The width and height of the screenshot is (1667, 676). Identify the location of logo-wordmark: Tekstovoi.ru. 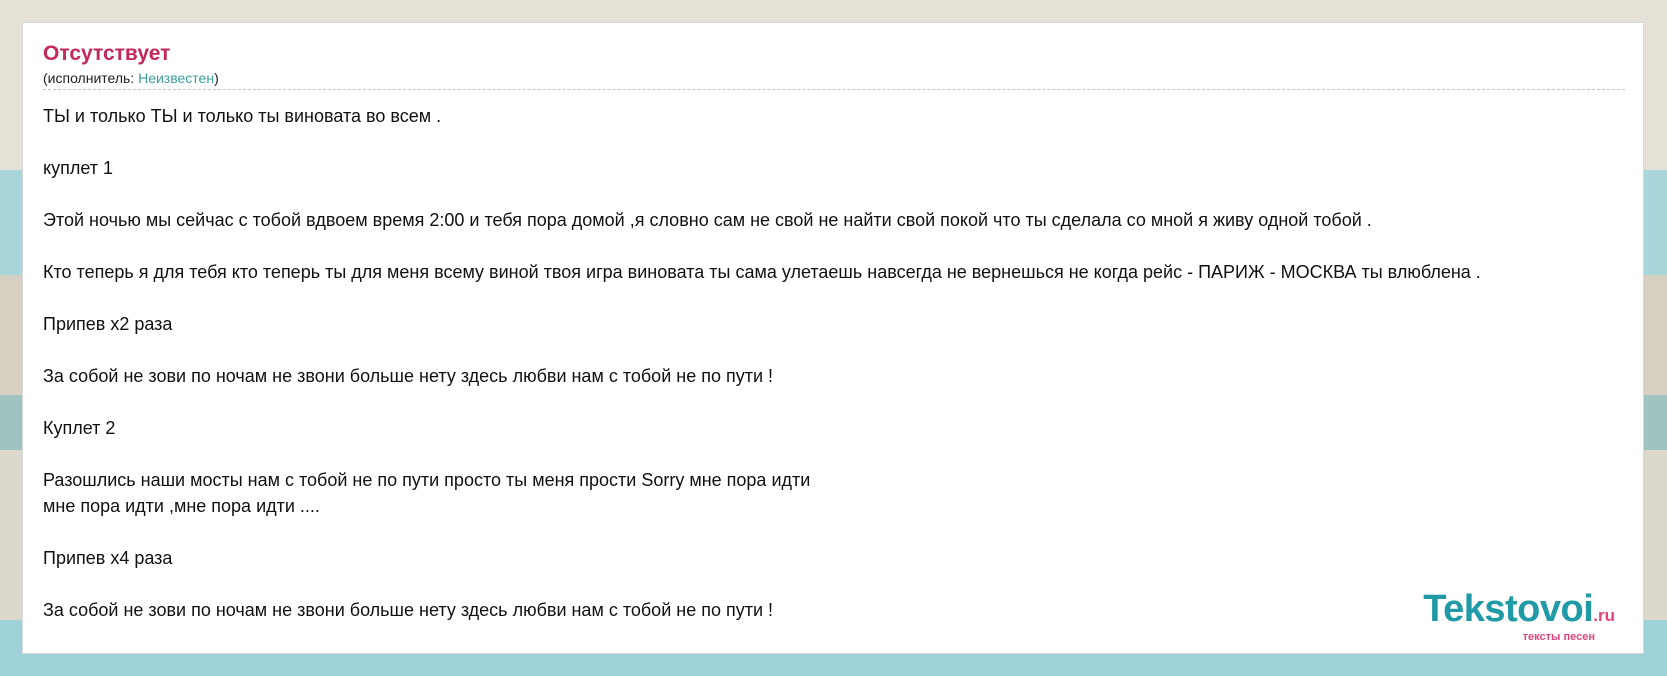
(1519, 612).